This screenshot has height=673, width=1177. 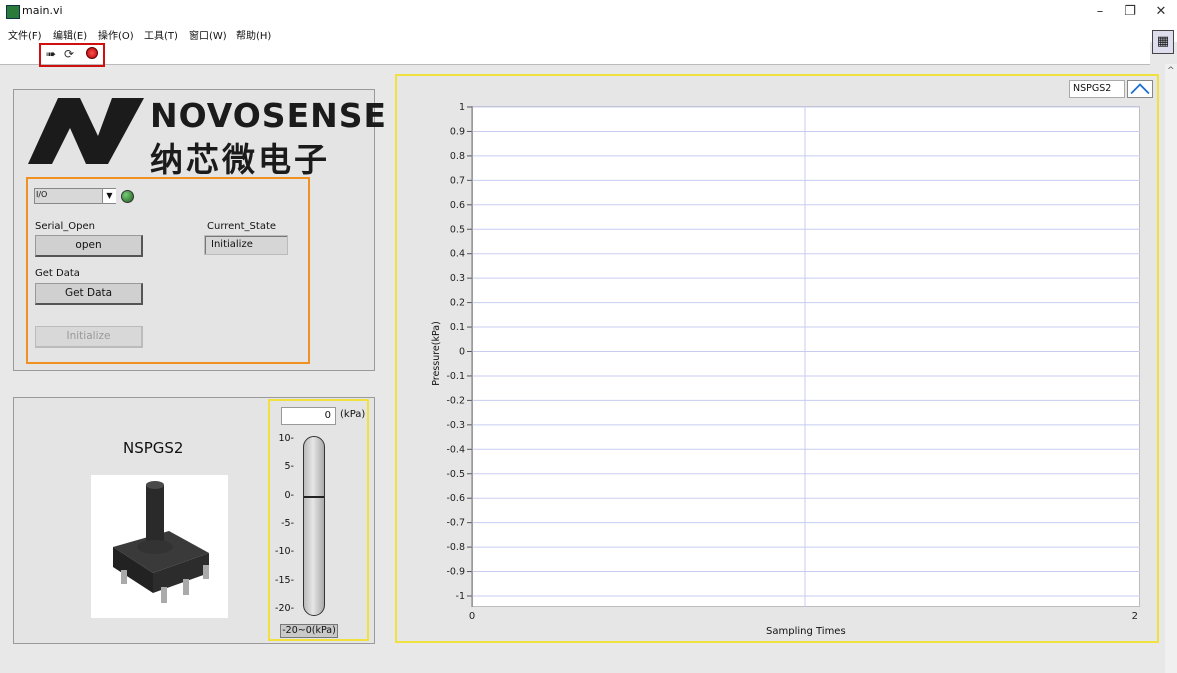 What do you see at coordinates (462, 352) in the screenshot?
I see `y-tick-label: 0` at bounding box center [462, 352].